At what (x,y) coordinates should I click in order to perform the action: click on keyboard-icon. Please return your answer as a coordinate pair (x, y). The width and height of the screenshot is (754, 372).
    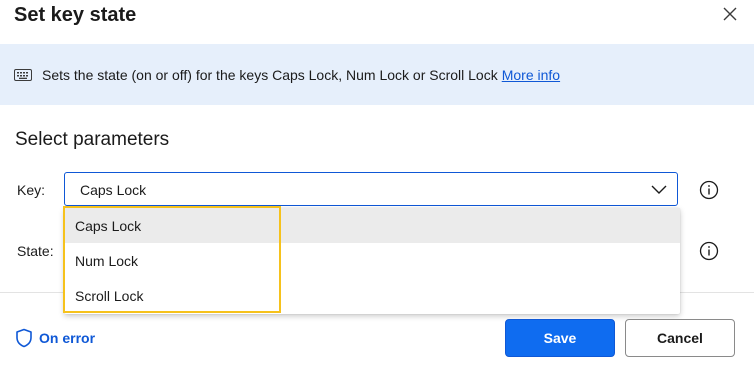
    Looking at the image, I should click on (23, 74).